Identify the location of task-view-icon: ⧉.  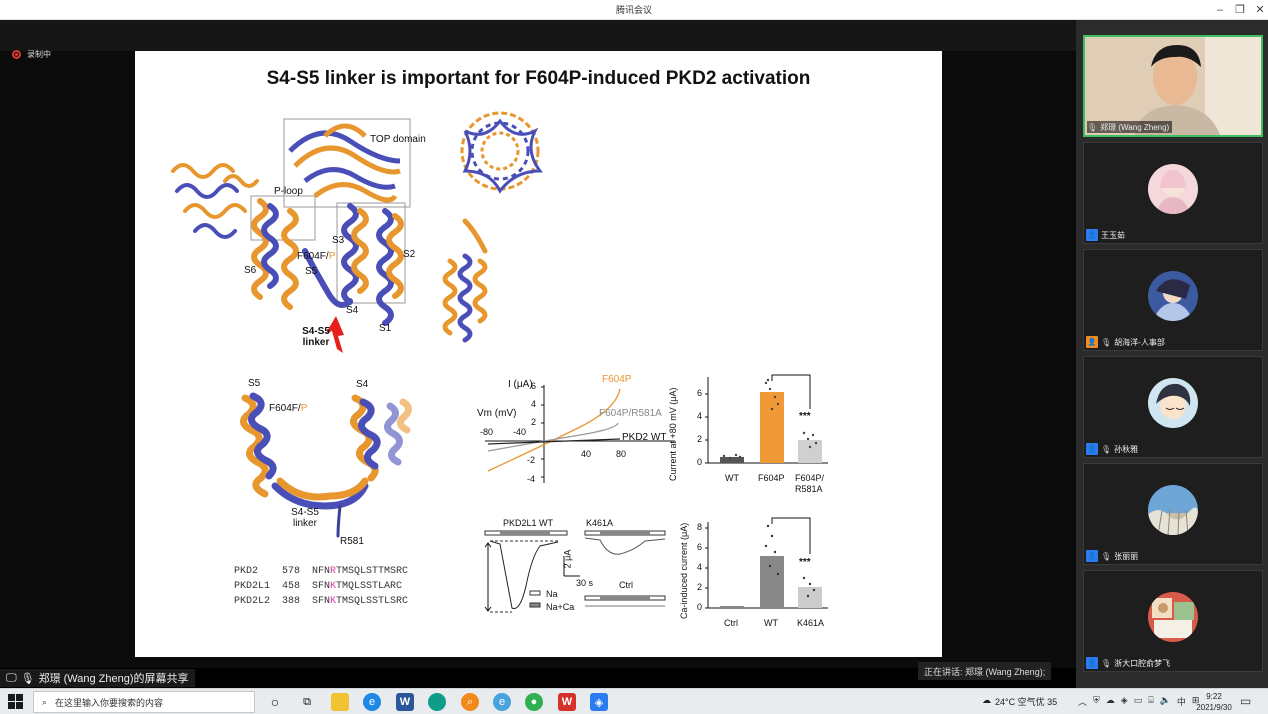
(307, 702).